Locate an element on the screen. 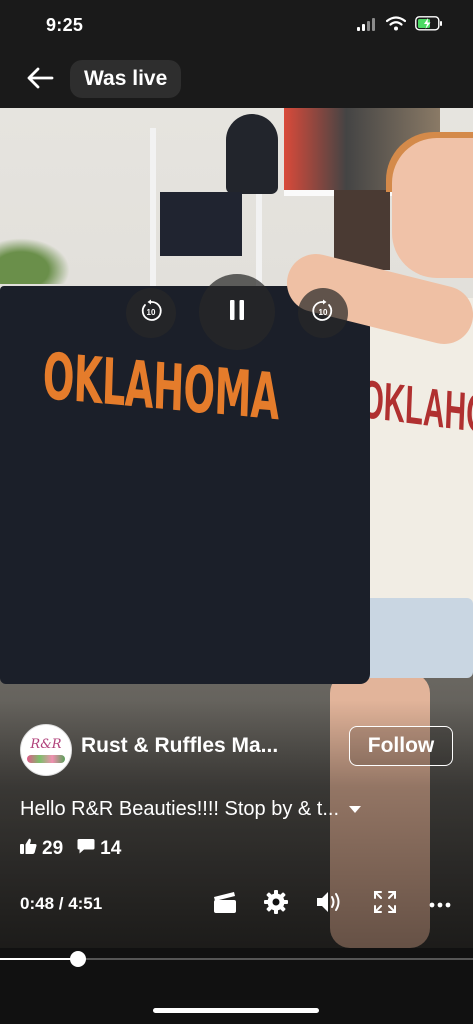 The width and height of the screenshot is (473, 1024). status-time: 9:25 is located at coordinates (65, 25).